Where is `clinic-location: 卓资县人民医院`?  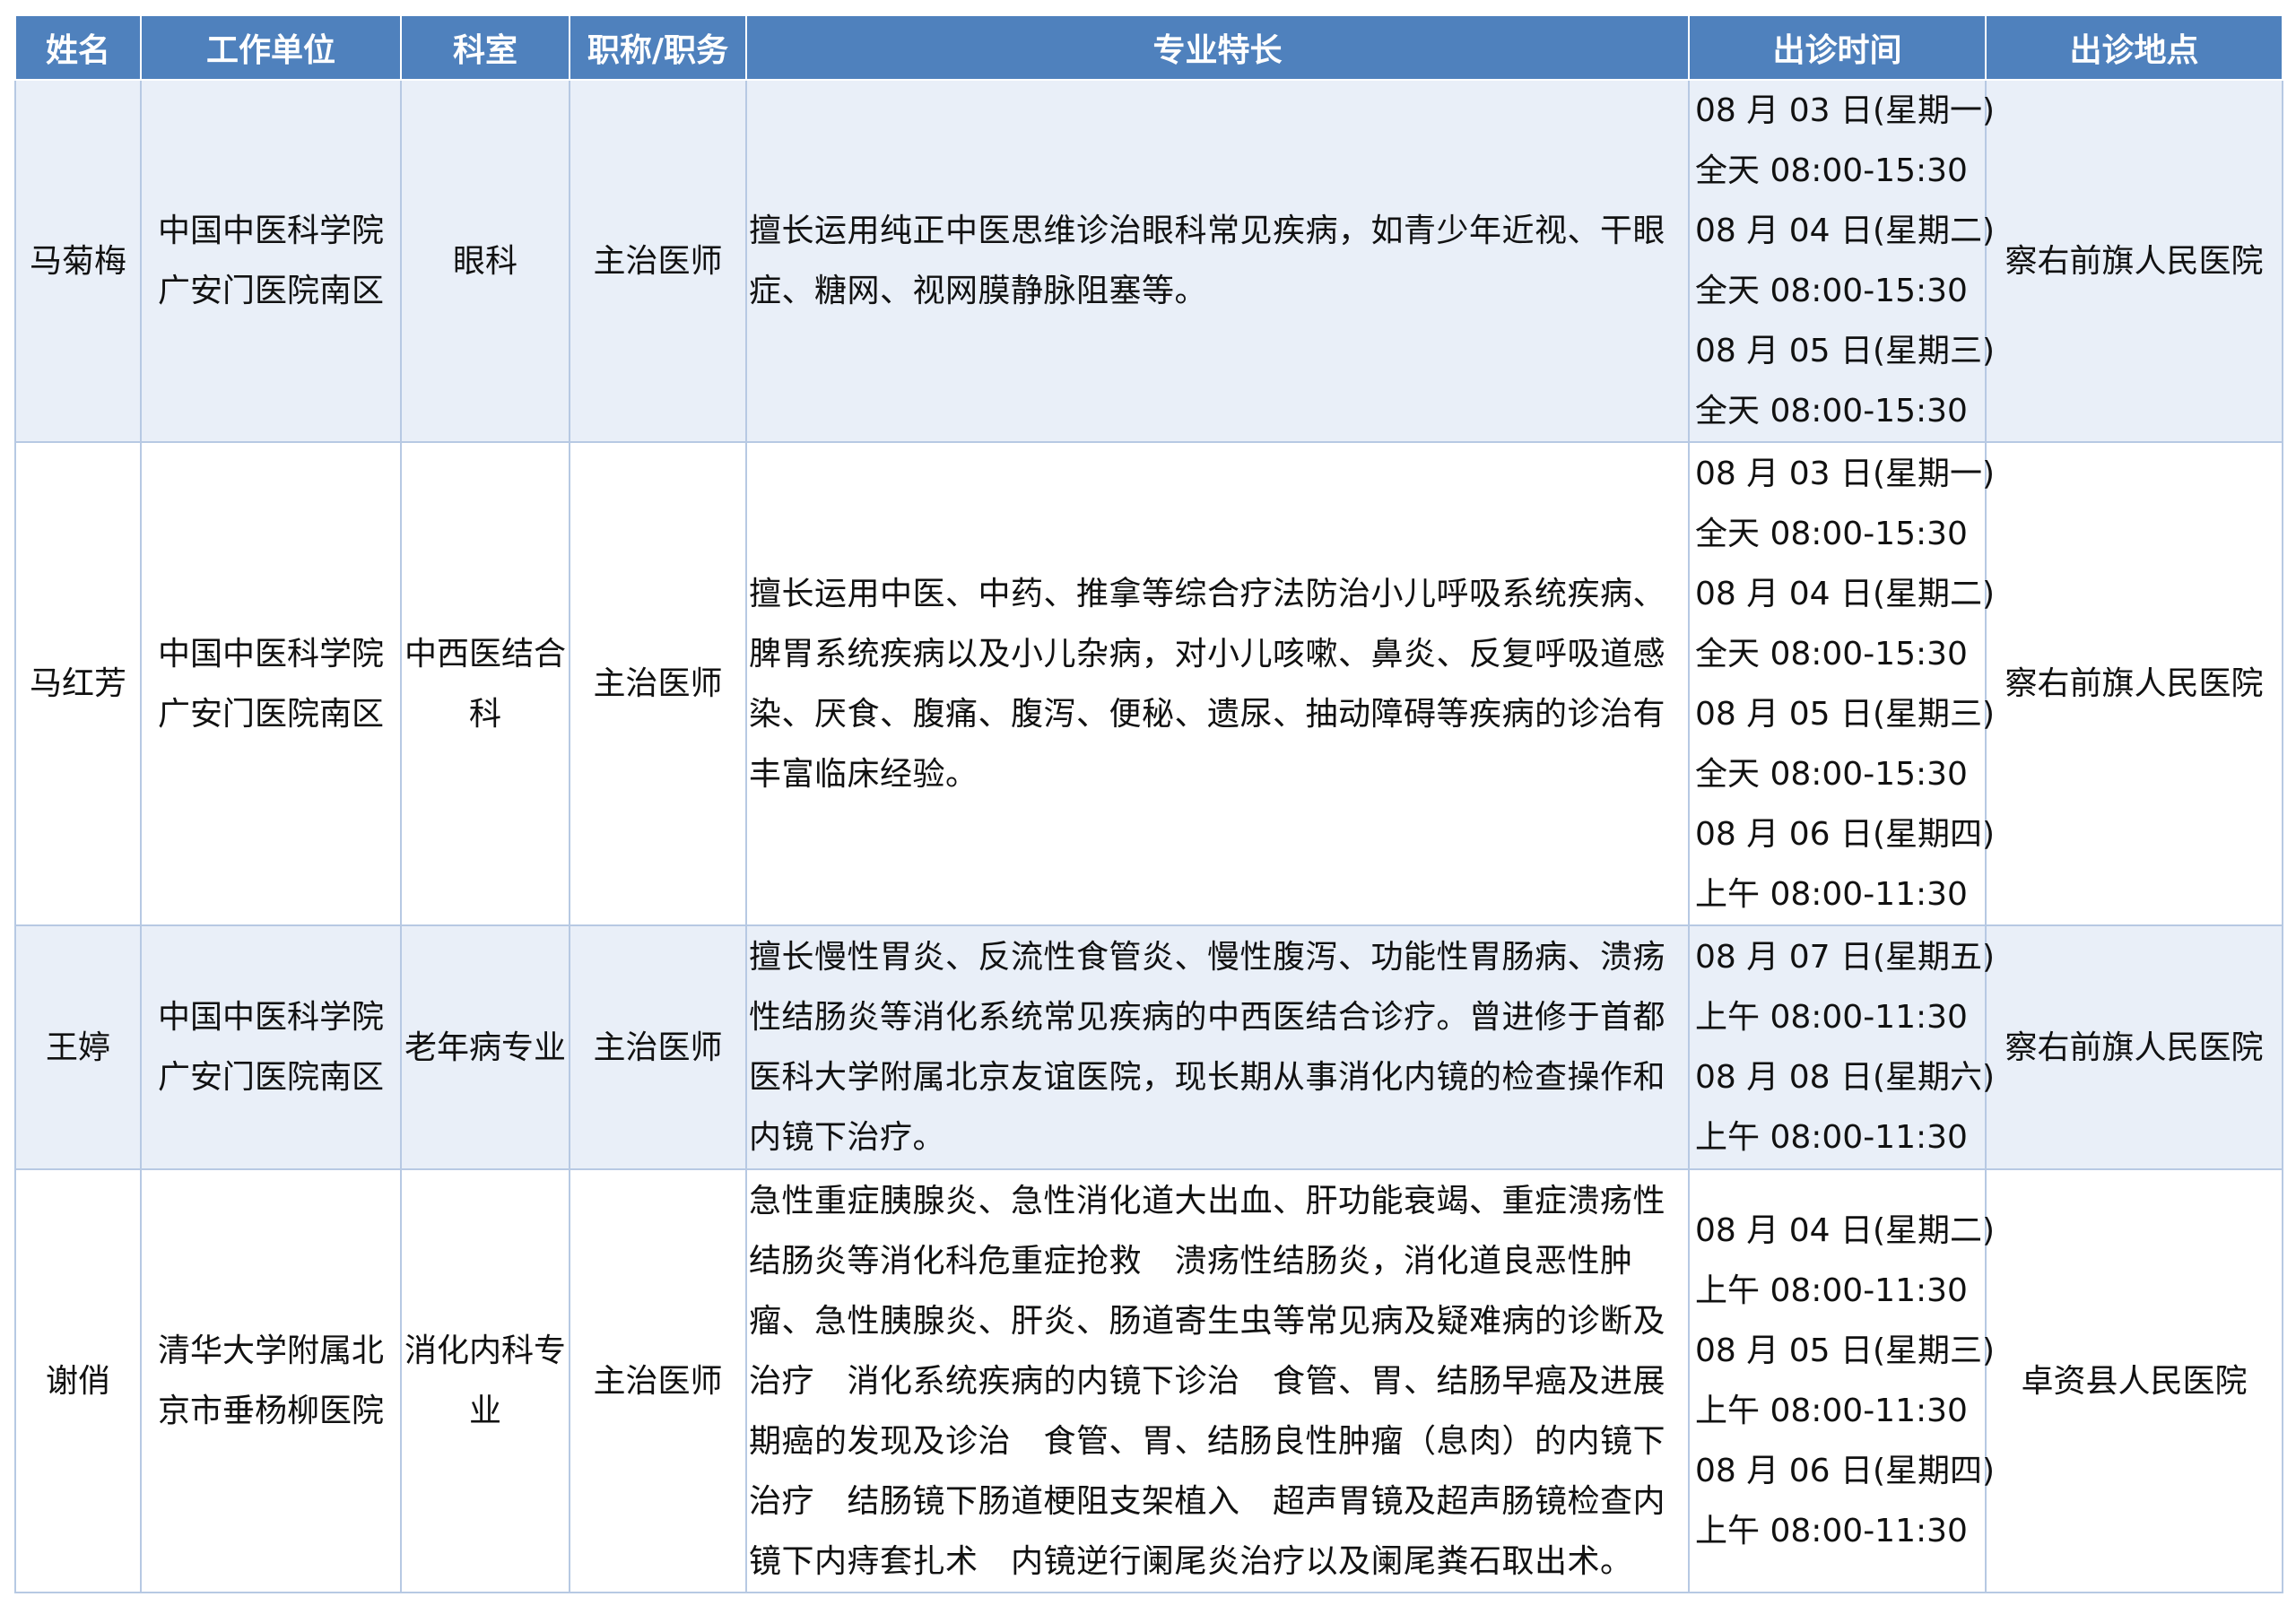 clinic-location: 卓资县人民医院 is located at coordinates (2134, 1380).